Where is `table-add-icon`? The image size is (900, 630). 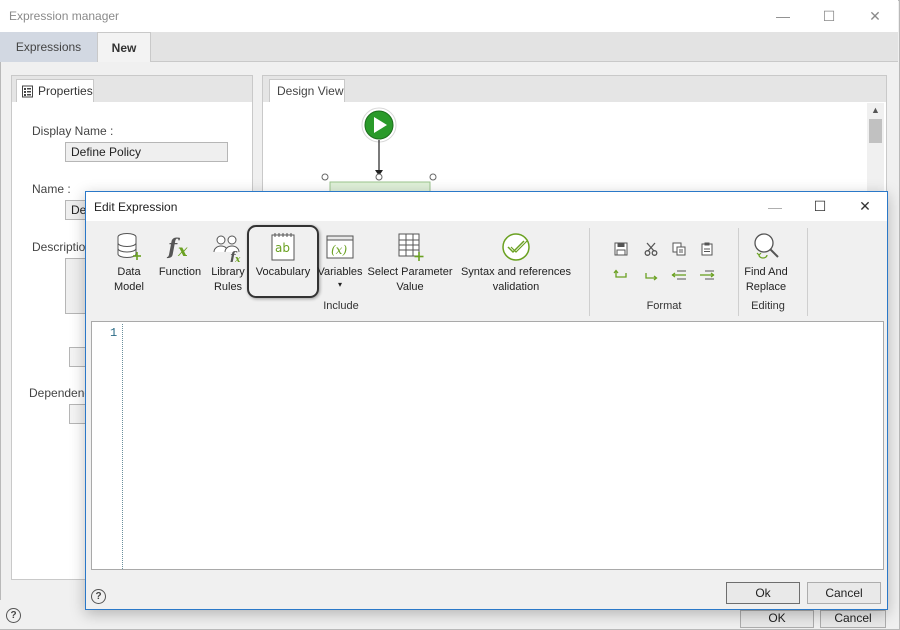
table-add-icon is located at coordinates (411, 247).